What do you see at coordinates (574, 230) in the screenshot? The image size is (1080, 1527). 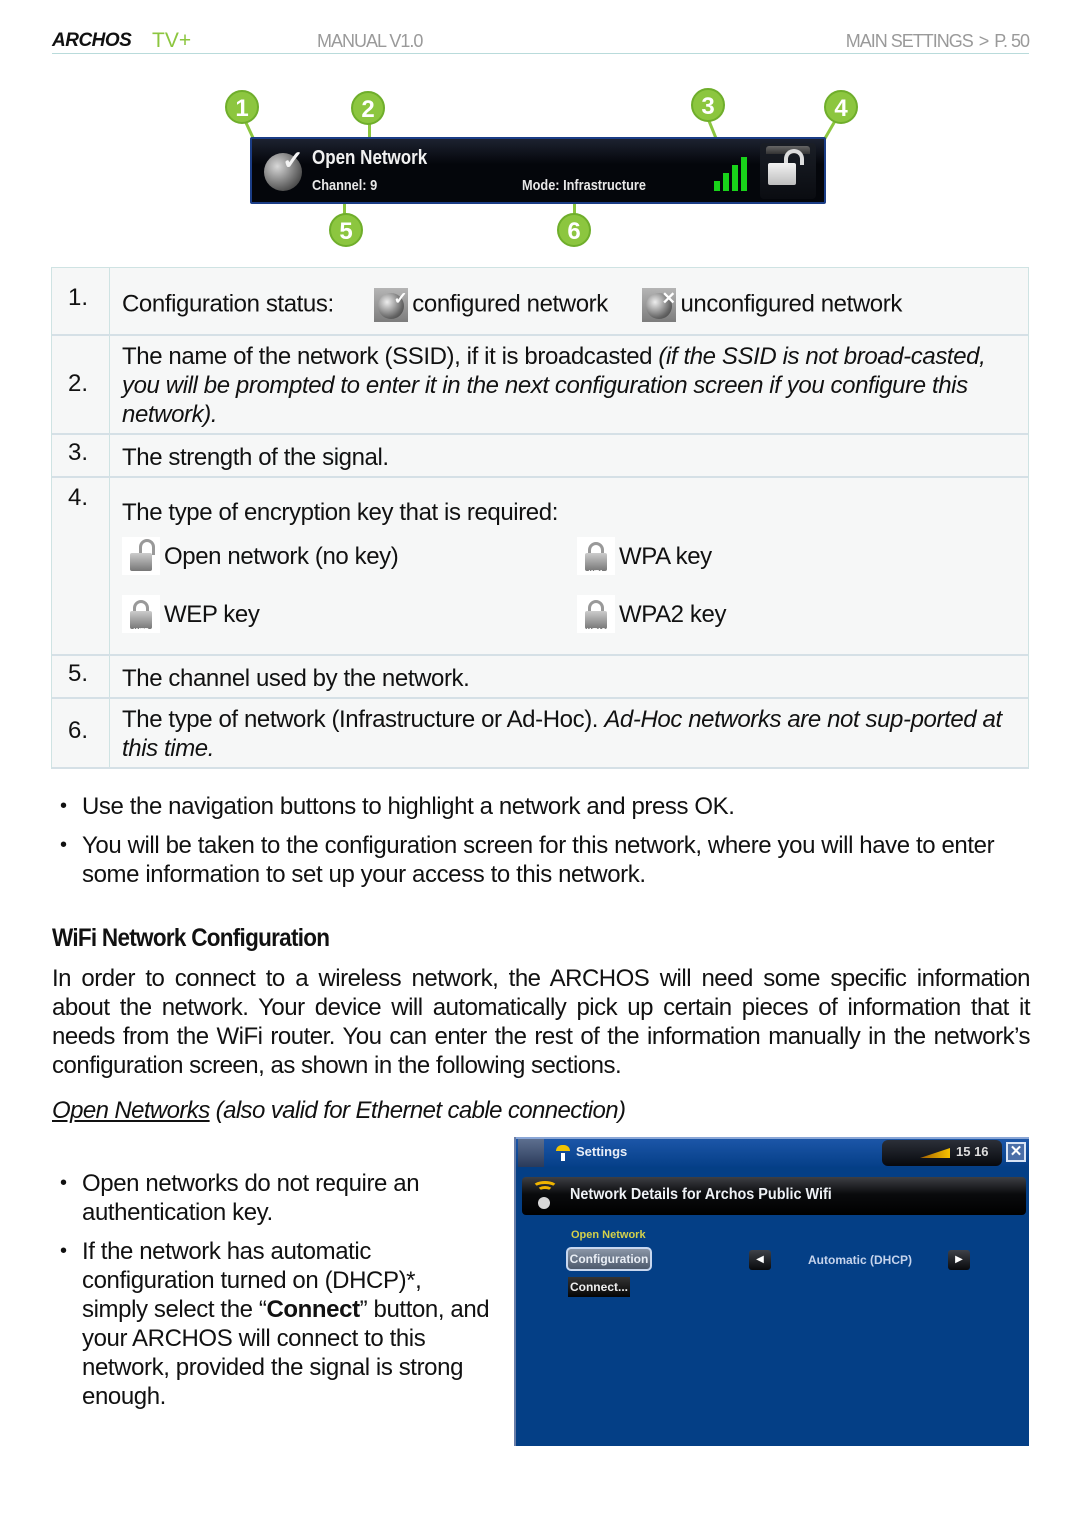 I see `callout-6: 6` at bounding box center [574, 230].